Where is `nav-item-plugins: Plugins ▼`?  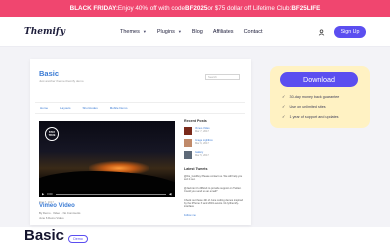 nav-item-plugins: Plugins ▼ is located at coordinates (169, 32).